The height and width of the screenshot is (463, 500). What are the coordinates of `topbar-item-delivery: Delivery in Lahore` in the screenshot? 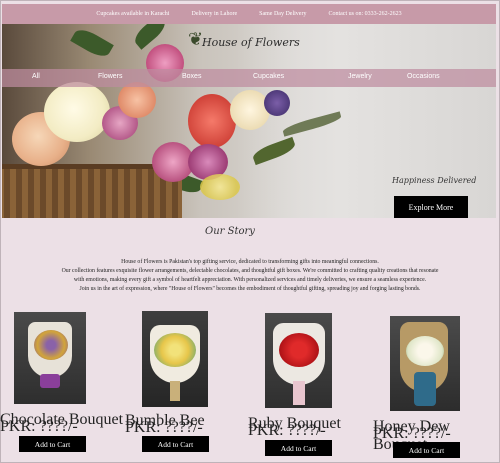 It's located at (214, 14).